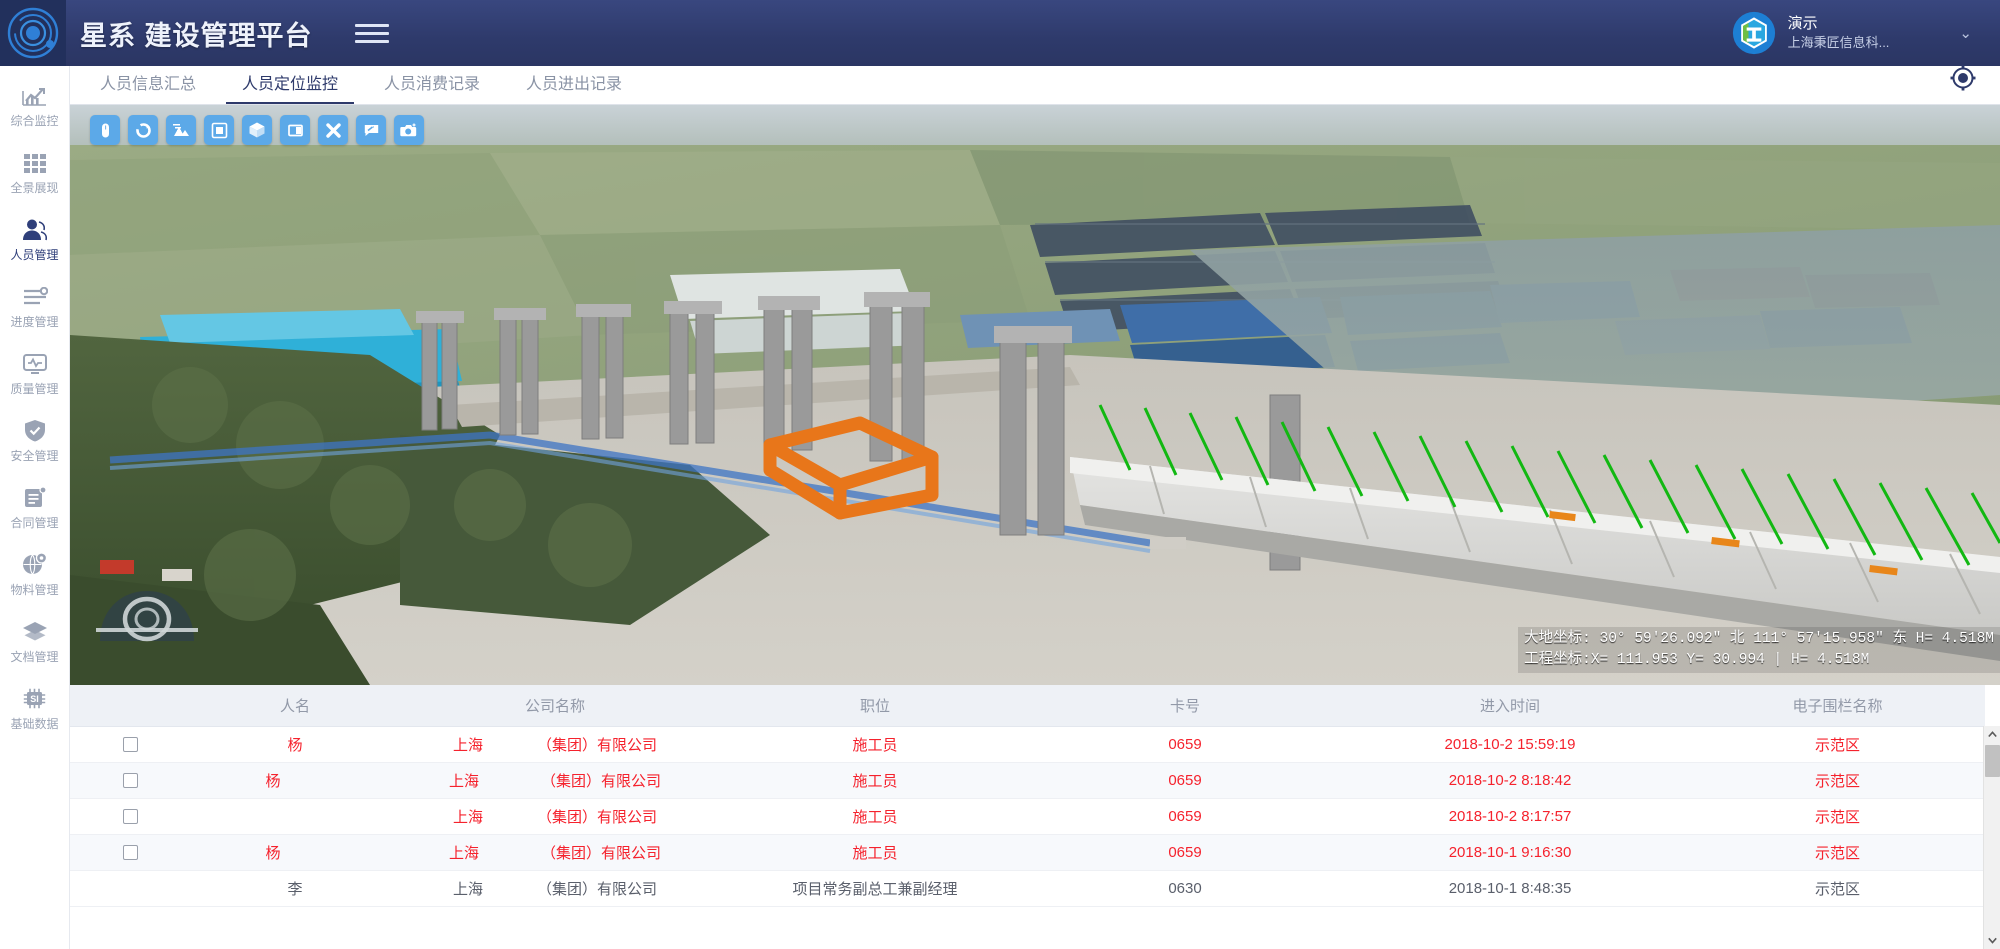  I want to click on cell-entry-time: 2018-10-1 8:48:35, so click(1510, 888).